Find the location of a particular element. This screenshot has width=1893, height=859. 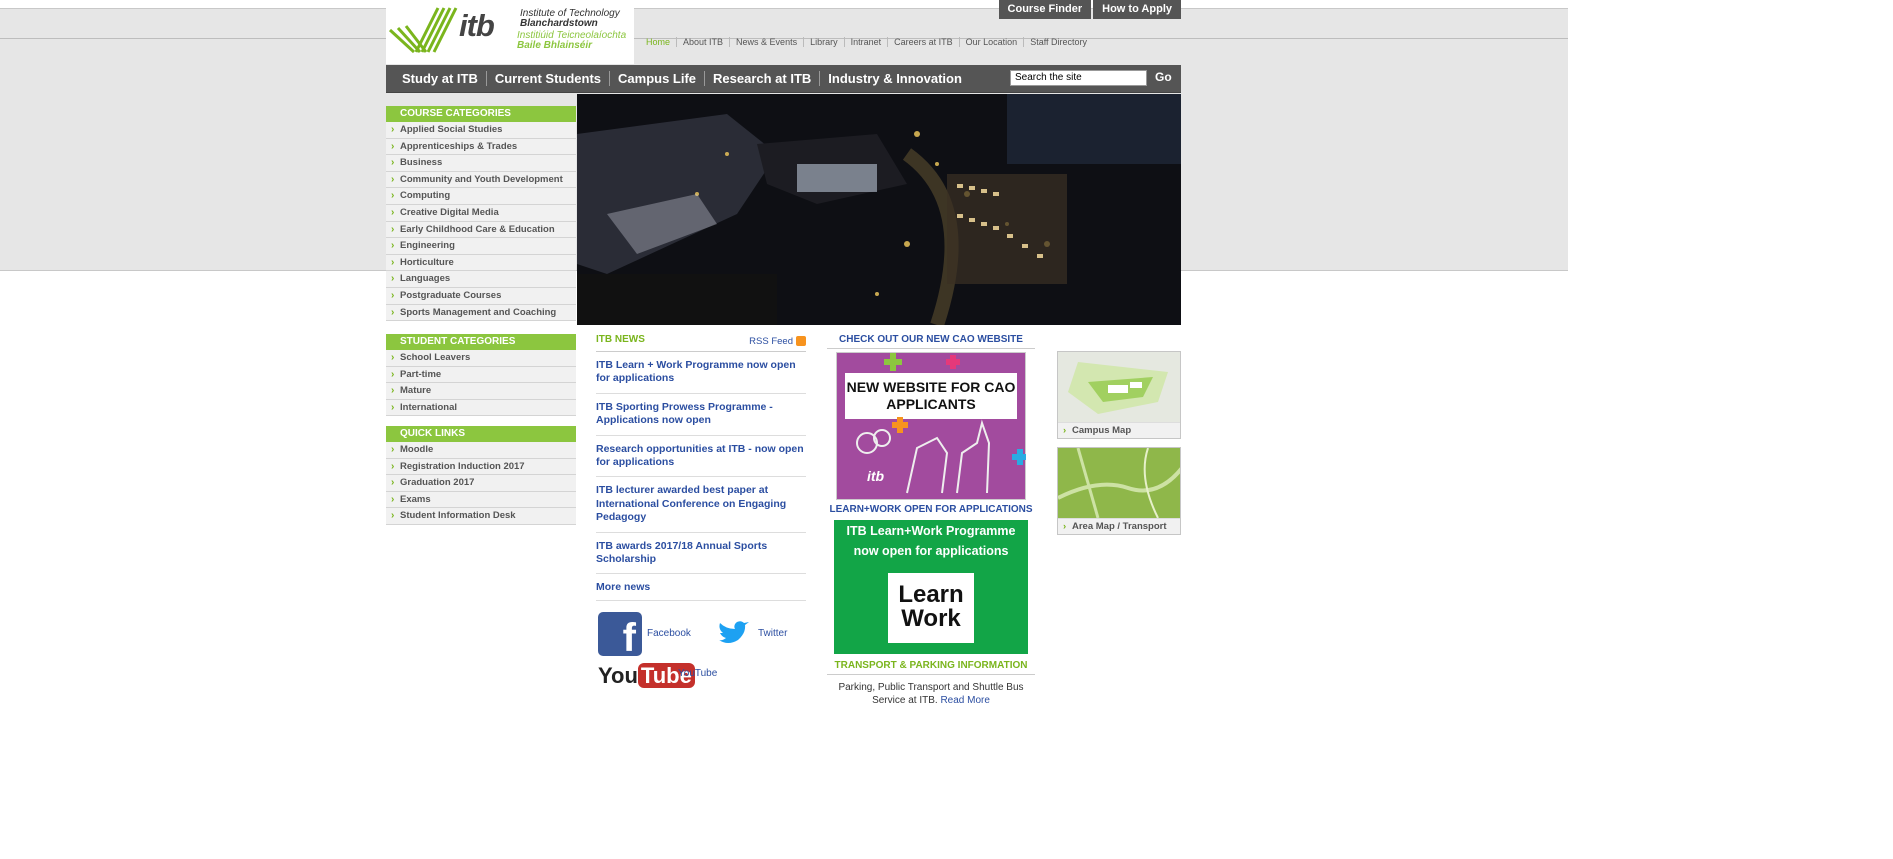

main-nav-campus-life: Campus Life is located at coordinates (658, 78).